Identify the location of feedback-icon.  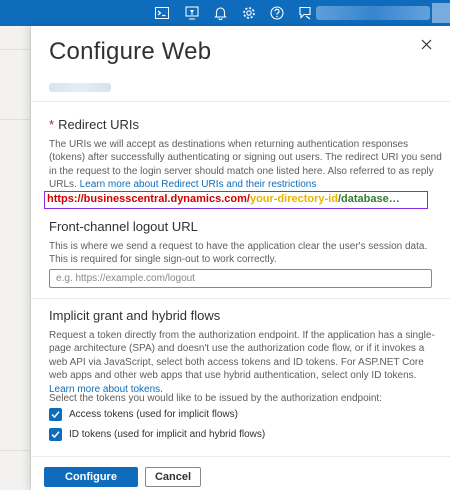
(305, 13).